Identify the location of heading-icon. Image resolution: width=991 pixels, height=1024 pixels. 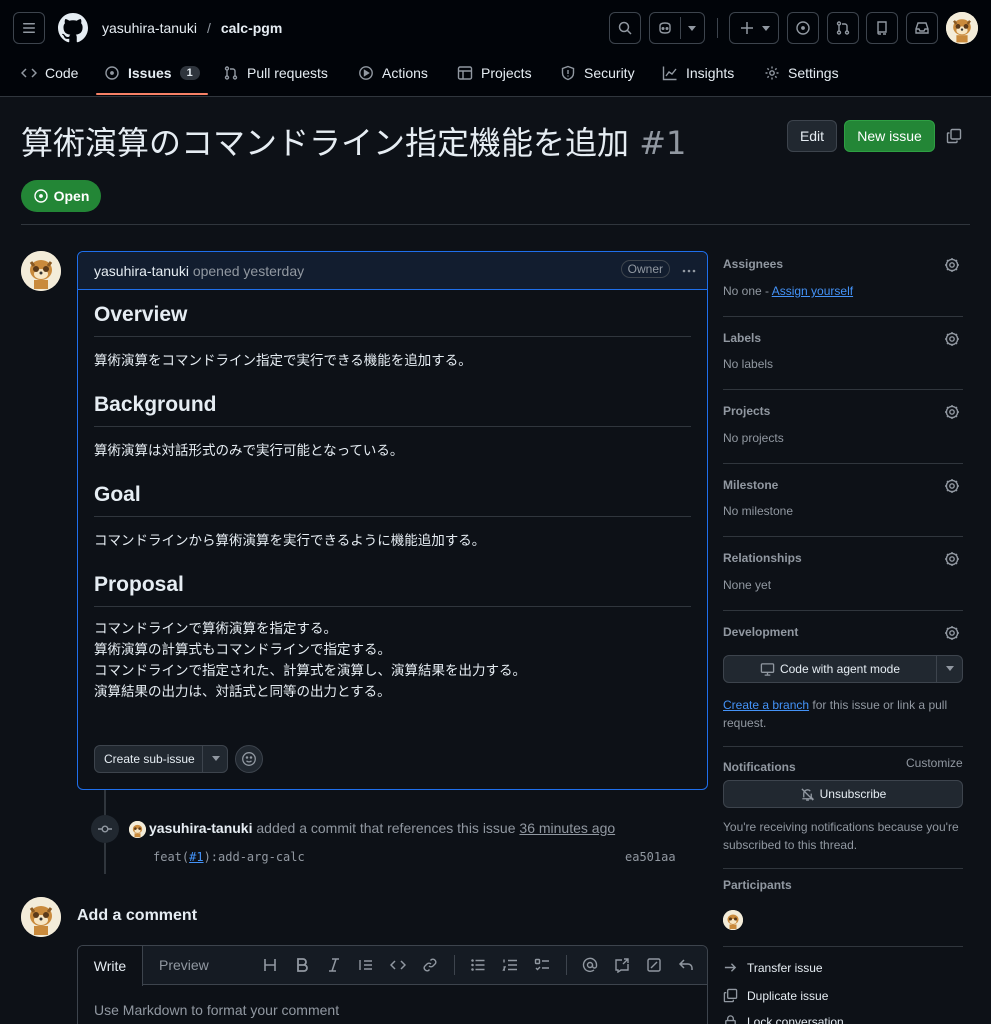
(270, 965).